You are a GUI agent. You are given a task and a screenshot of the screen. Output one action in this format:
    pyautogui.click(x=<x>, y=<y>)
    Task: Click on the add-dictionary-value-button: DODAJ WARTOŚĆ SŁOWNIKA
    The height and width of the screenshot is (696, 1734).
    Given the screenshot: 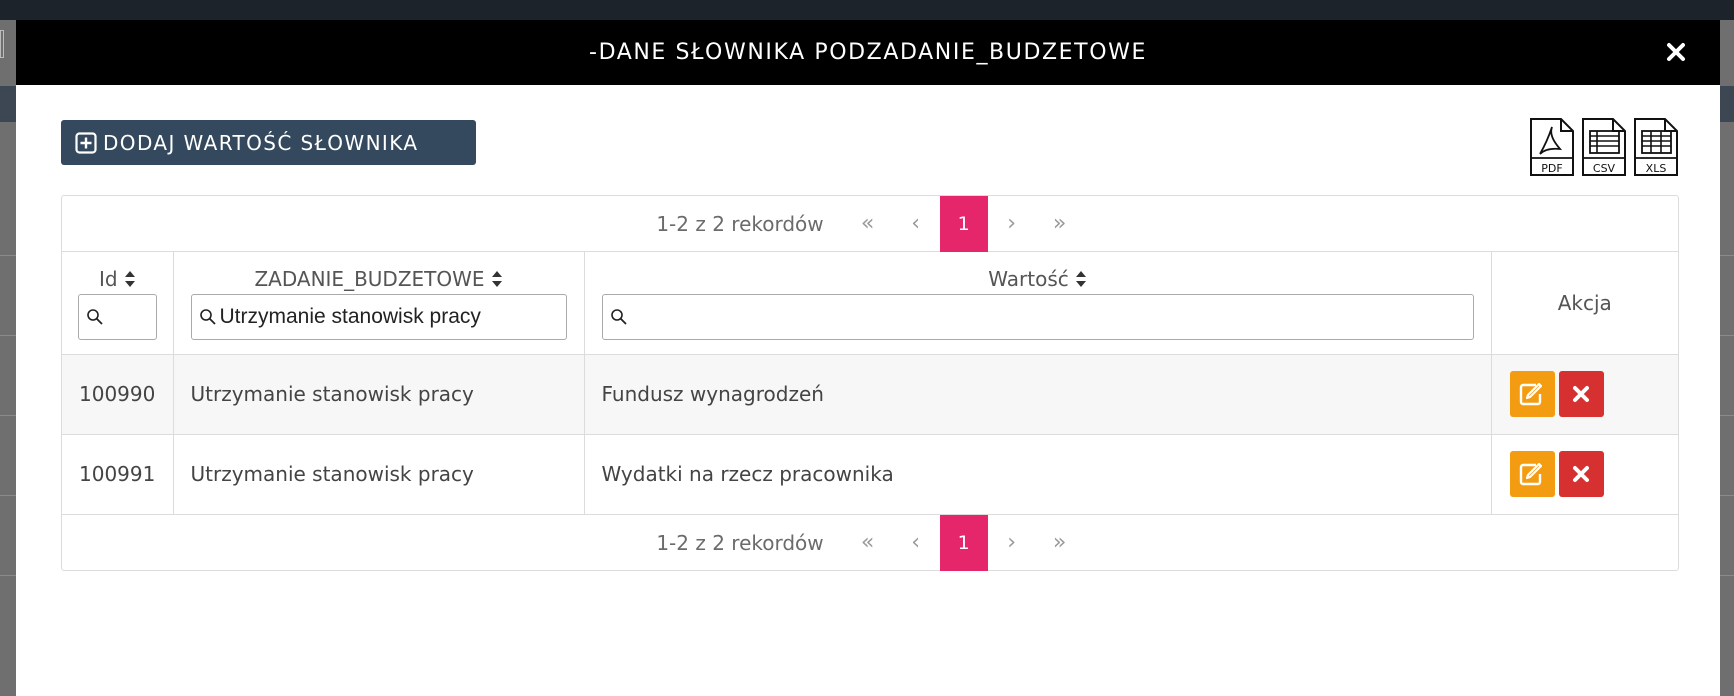 What is the action you would take?
    pyautogui.click(x=268, y=142)
    